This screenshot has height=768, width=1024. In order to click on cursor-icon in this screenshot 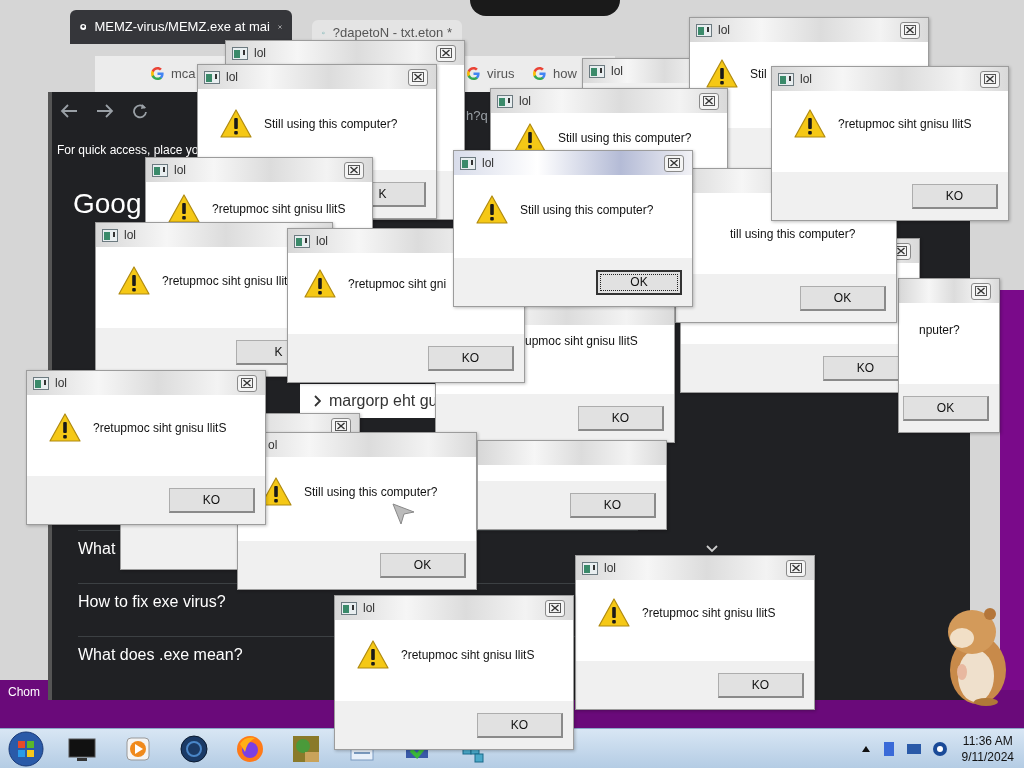, I will do `click(404, 514)`.